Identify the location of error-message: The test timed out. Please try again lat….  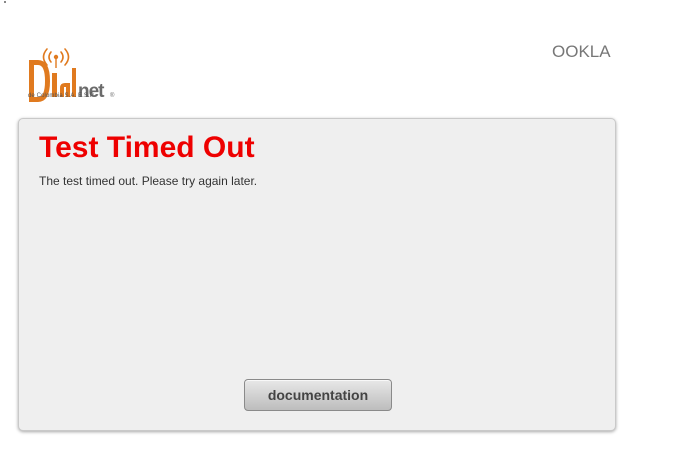
(148, 181).